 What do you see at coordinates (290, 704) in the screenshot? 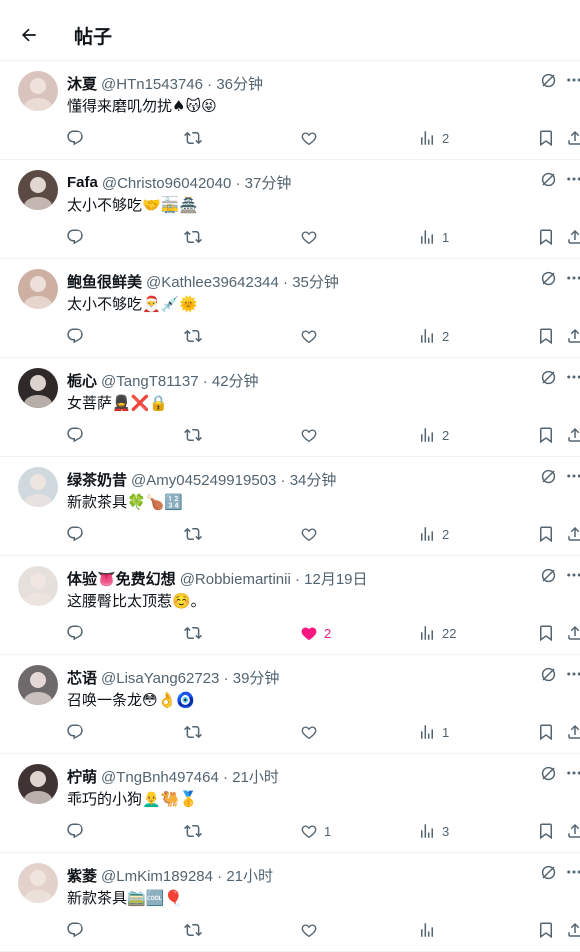
I see `post: 芯语 @LisaYang62723 · 39分钟 召唤一条龙😳👌🧿 1` at bounding box center [290, 704].